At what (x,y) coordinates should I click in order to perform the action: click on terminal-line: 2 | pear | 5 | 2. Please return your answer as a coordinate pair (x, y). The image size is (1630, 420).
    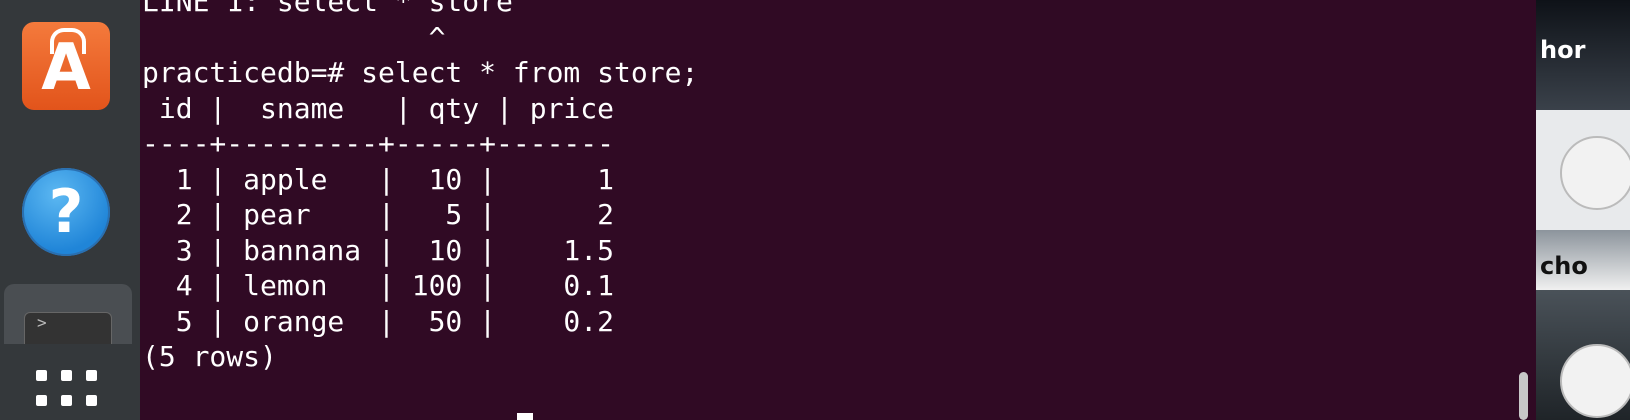
    Looking at the image, I should click on (378, 214).